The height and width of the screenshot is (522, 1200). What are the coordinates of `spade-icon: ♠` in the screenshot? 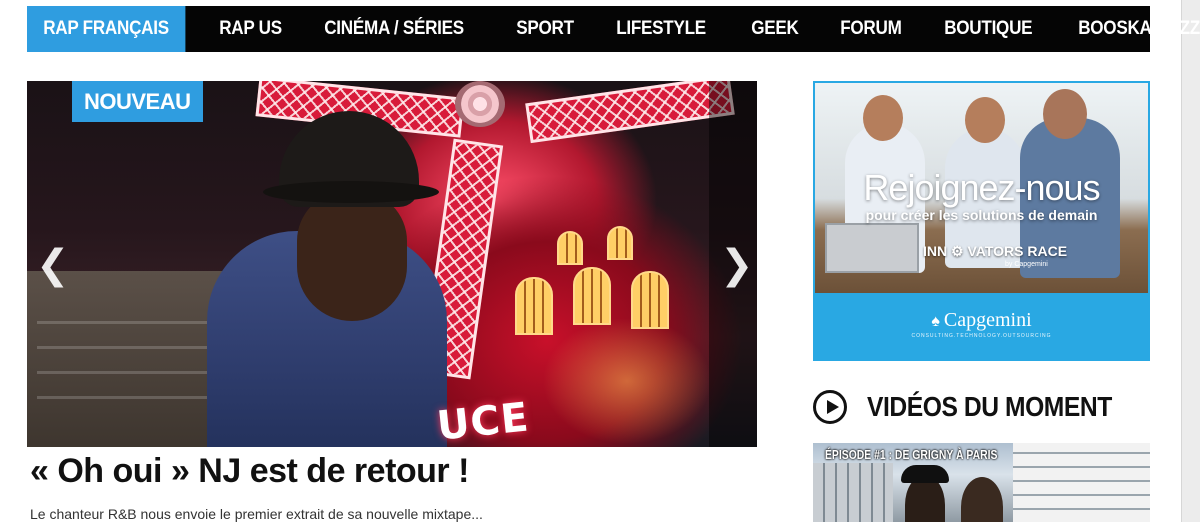 It's located at (935, 321).